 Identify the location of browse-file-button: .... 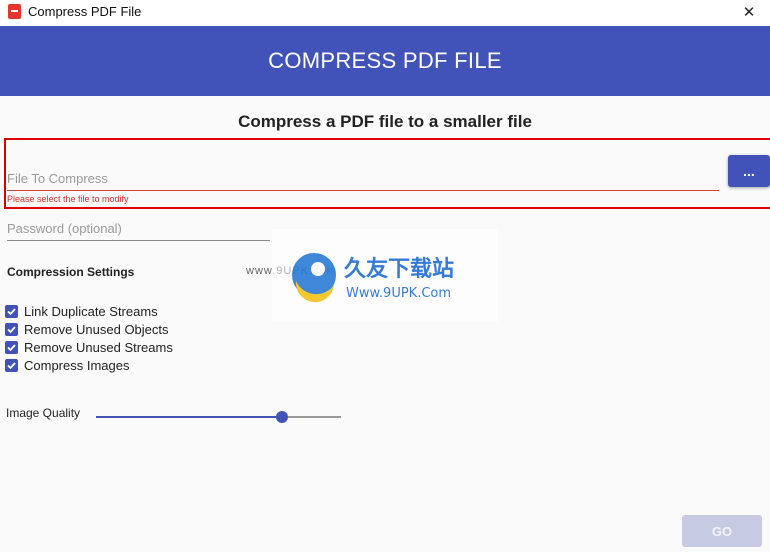
(749, 171).